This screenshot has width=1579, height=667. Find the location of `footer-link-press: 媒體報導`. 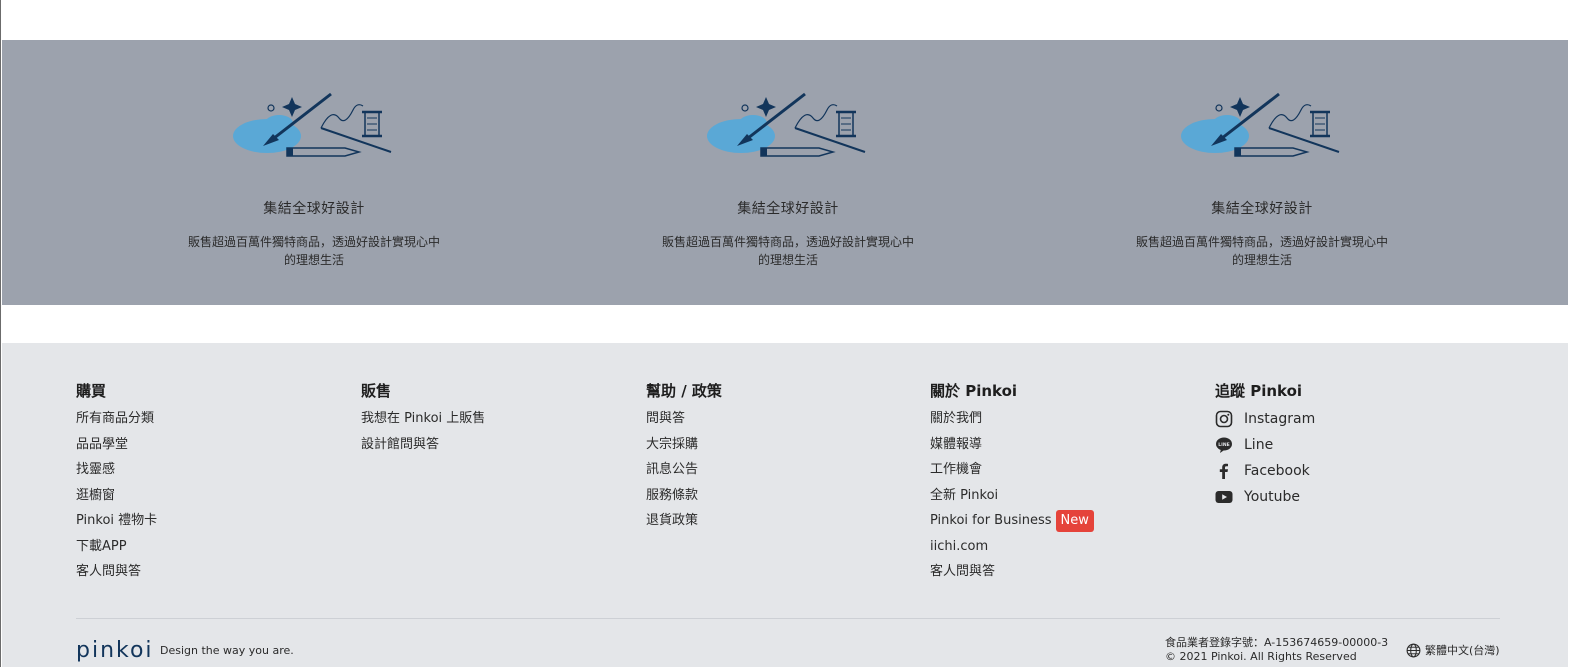

footer-link-press: 媒體報導 is located at coordinates (1012, 445).